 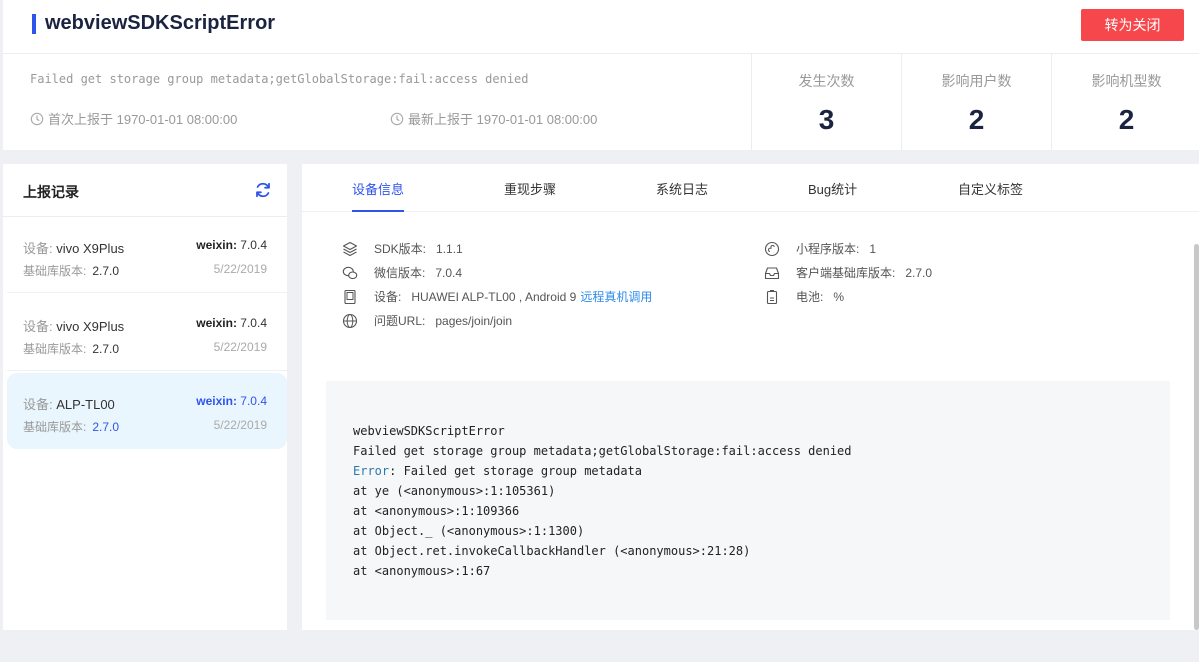 I want to click on tab-custom-tags: 自定义标签, so click(x=990, y=188).